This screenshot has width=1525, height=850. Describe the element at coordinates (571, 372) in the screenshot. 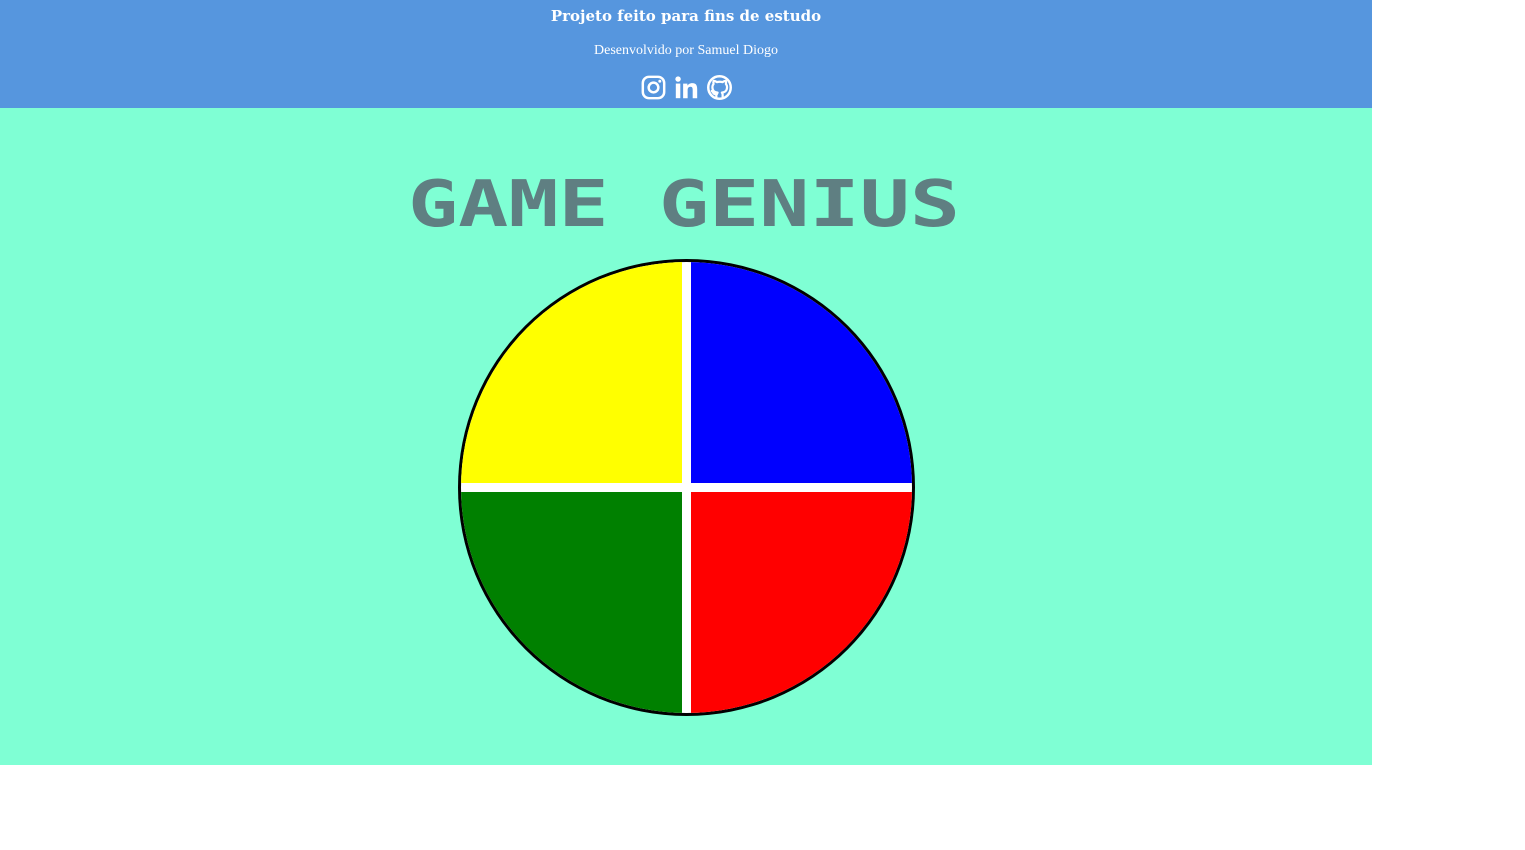

I see `yellow-pad` at that location.